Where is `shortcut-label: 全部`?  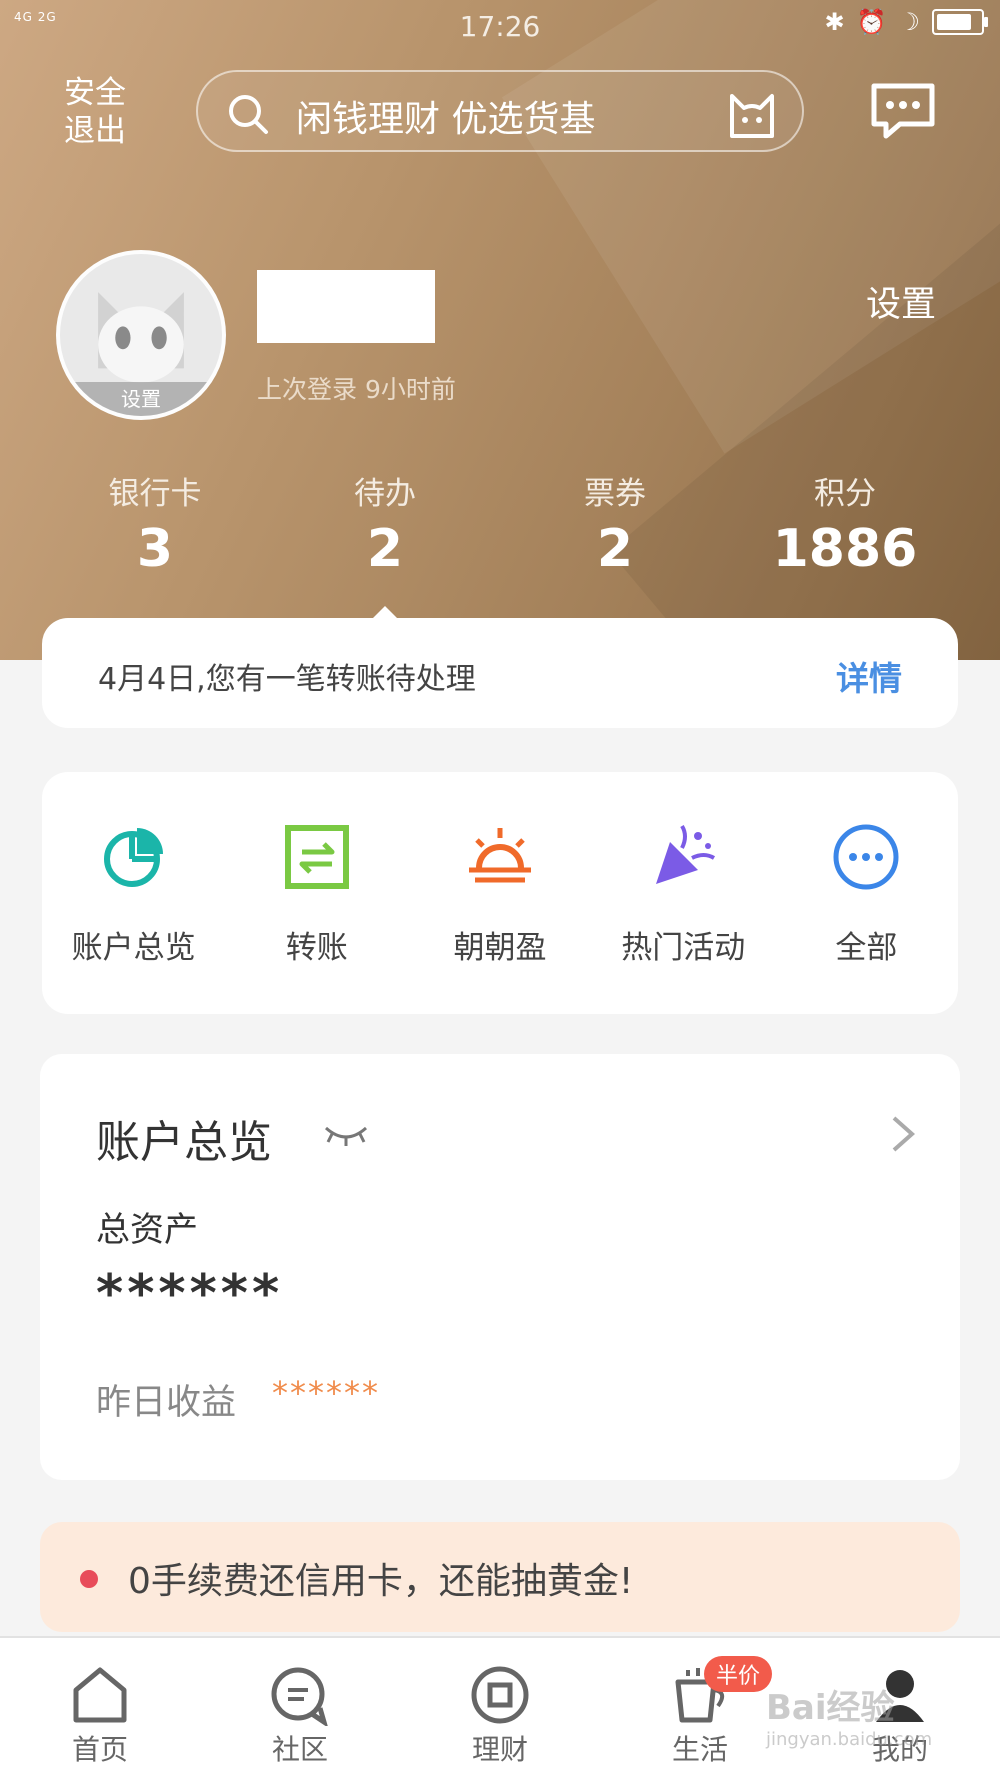
shortcut-label: 全部 is located at coordinates (866, 948).